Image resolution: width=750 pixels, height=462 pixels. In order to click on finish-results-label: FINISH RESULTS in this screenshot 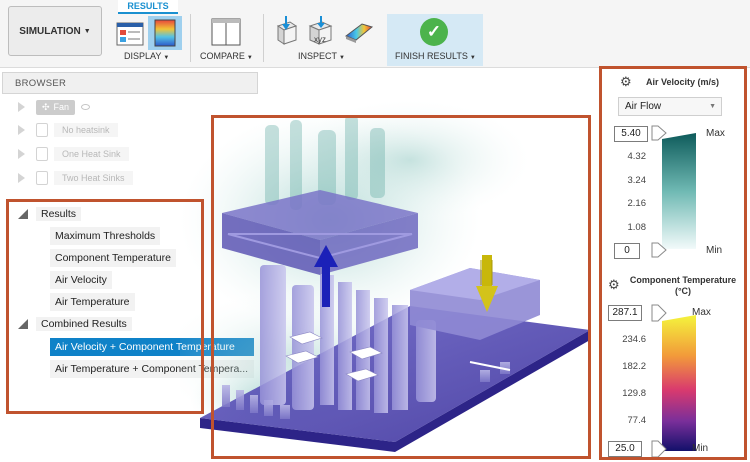, I will do `click(431, 56)`.